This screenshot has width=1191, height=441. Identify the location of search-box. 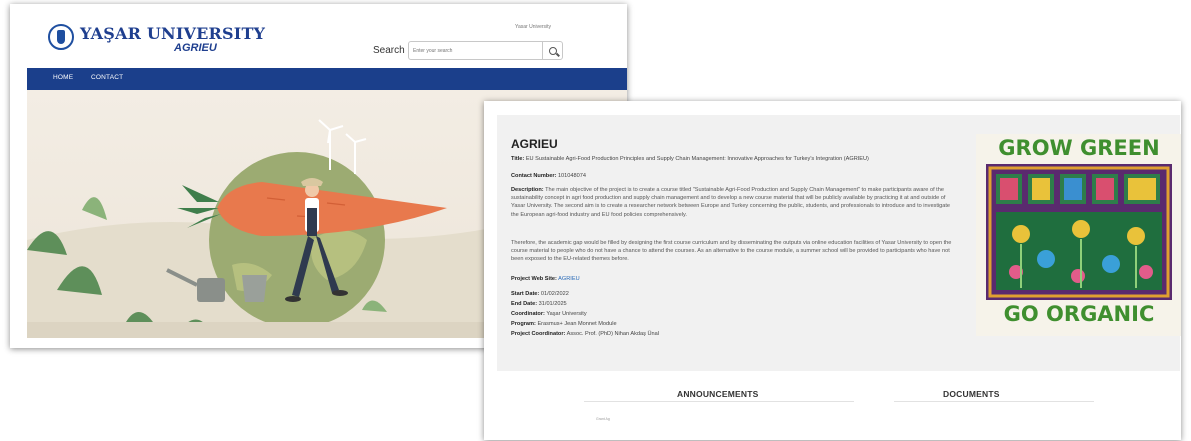
(485, 50).